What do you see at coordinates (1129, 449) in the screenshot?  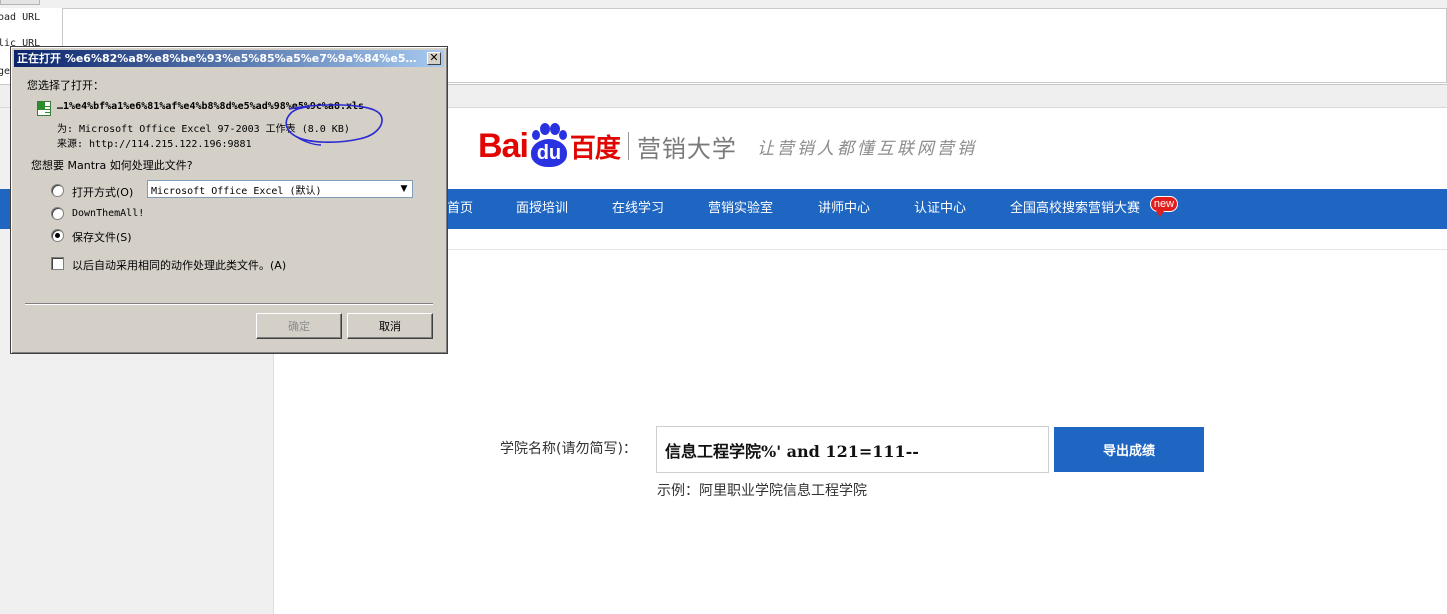 I see `export-grades-button: 导出成绩` at bounding box center [1129, 449].